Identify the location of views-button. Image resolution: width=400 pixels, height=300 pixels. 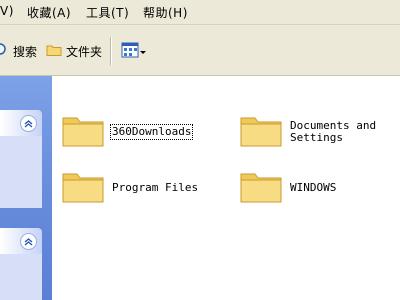
(133, 51).